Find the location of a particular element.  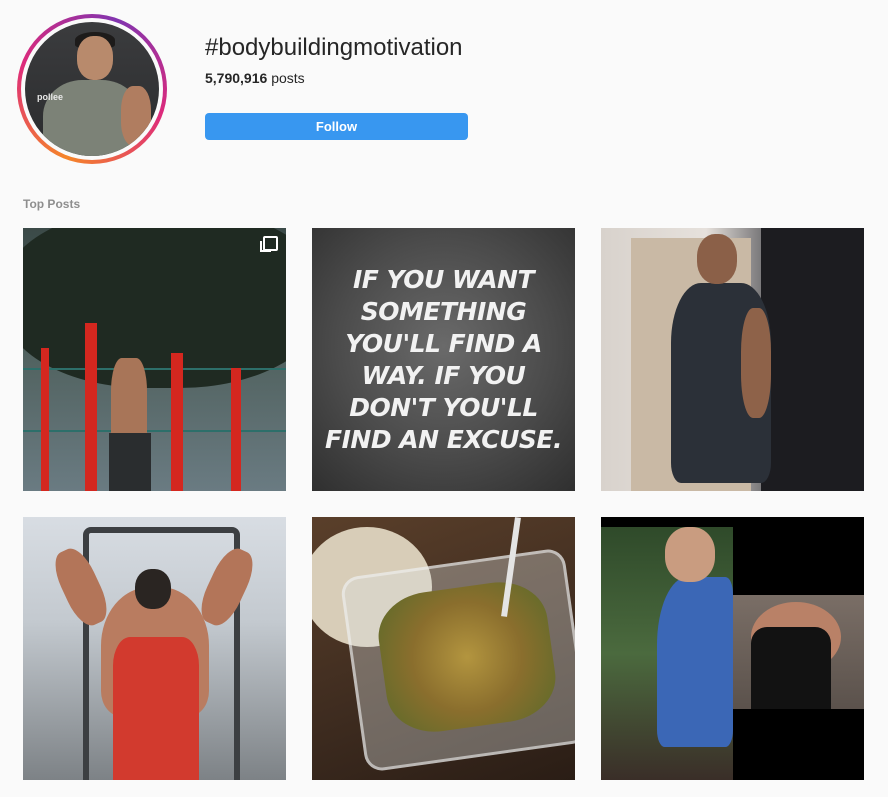

post-food-shape is located at coordinates (467, 657).